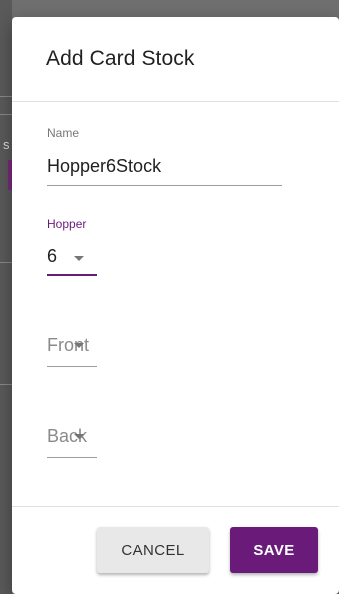 The height and width of the screenshot is (594, 339). Describe the element at coordinates (164, 185) in the screenshot. I see `name-field-underline` at that location.